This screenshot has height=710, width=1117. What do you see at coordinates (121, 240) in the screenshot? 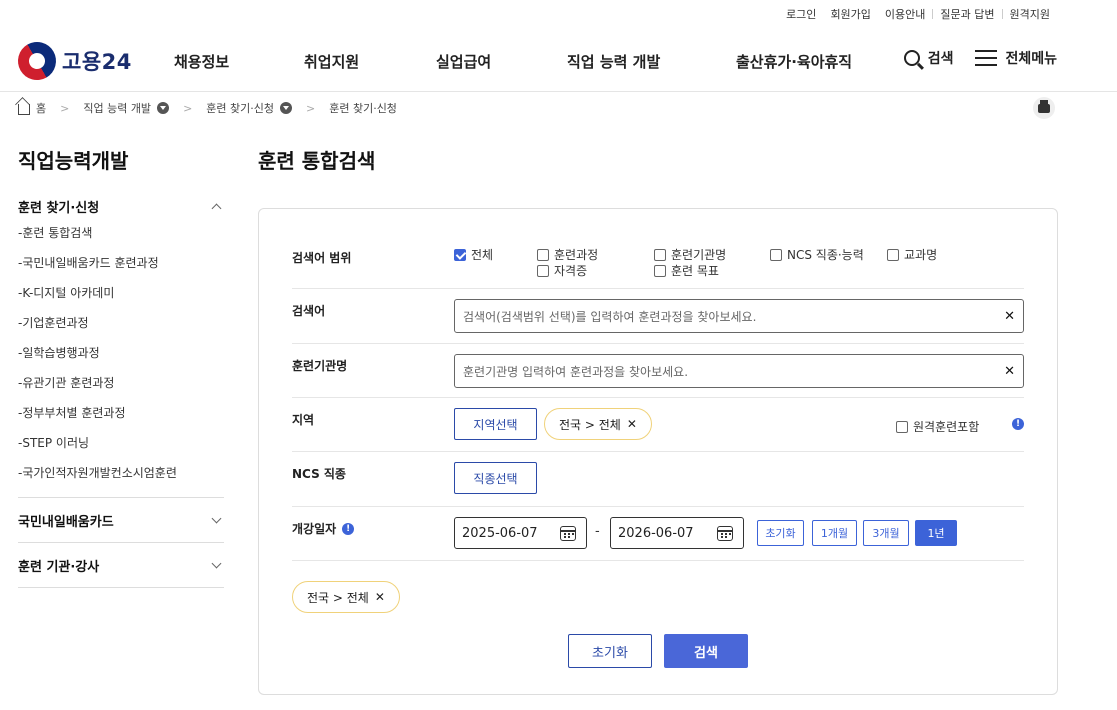
I see `sidebar-item-integrated-search: -훈련 통합검색` at bounding box center [121, 240].